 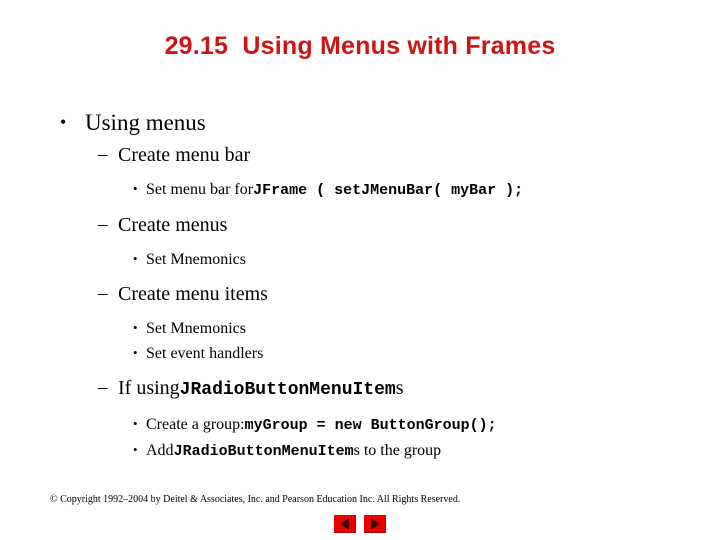 What do you see at coordinates (160, 450) in the screenshot?
I see `outline-item-add-label: Add` at bounding box center [160, 450].